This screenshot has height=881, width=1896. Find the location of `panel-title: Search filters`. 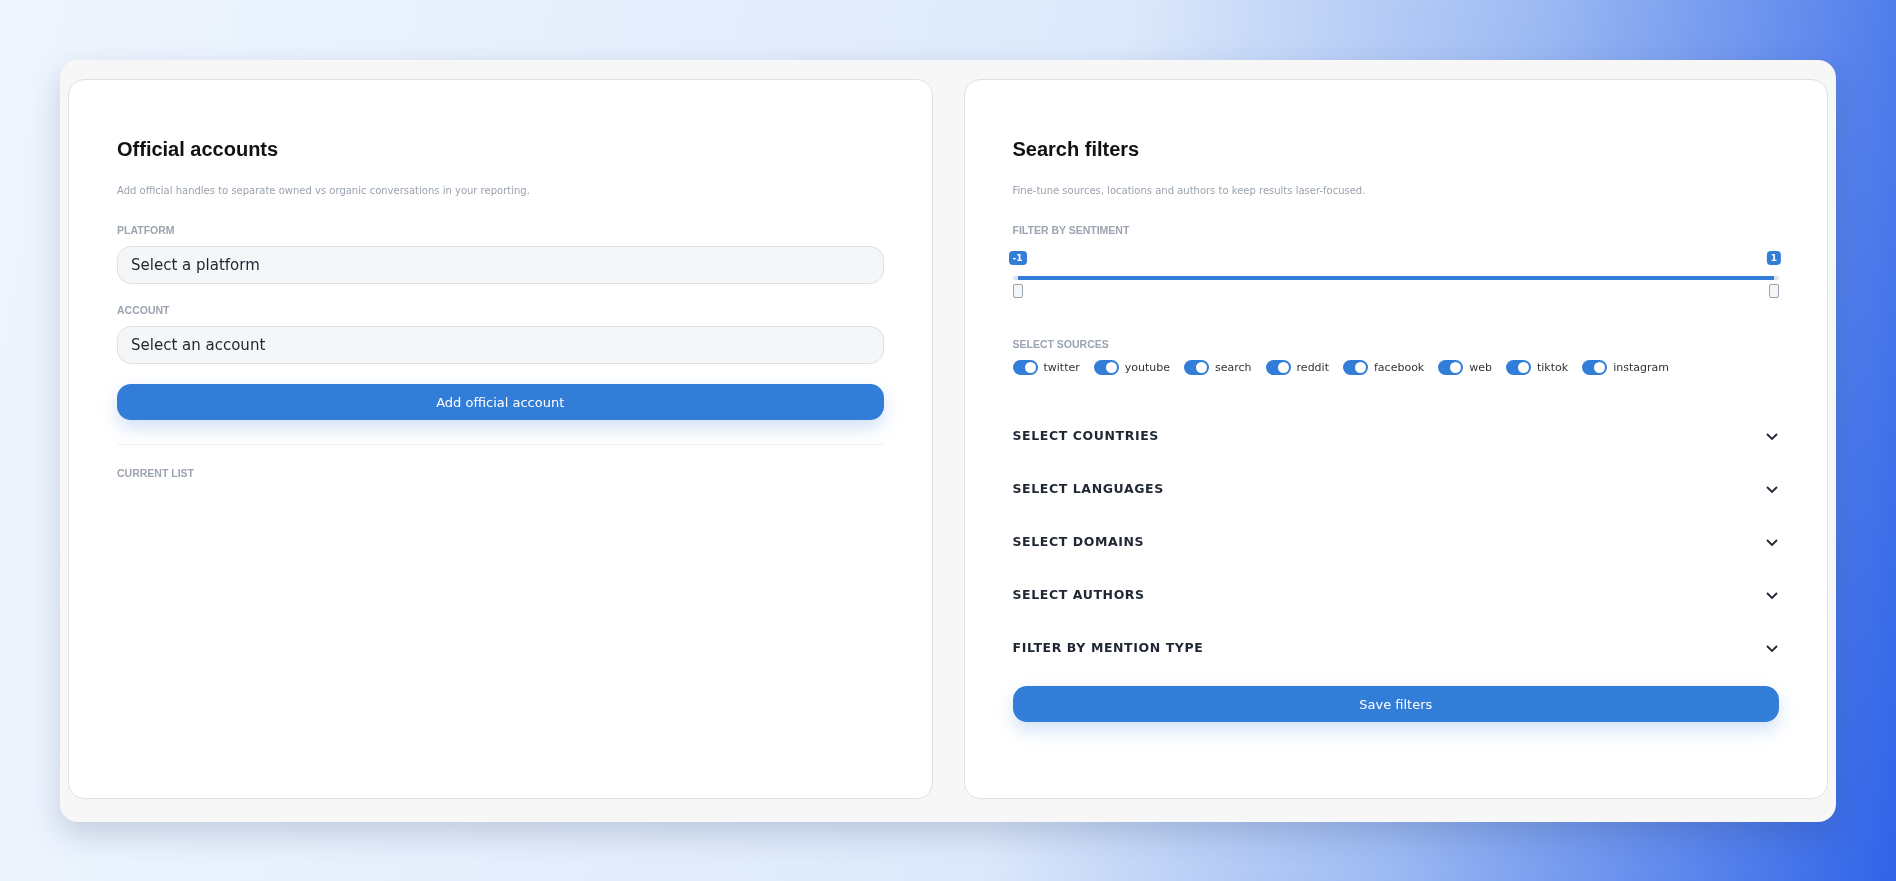

panel-title: Search filters is located at coordinates (1076, 149).